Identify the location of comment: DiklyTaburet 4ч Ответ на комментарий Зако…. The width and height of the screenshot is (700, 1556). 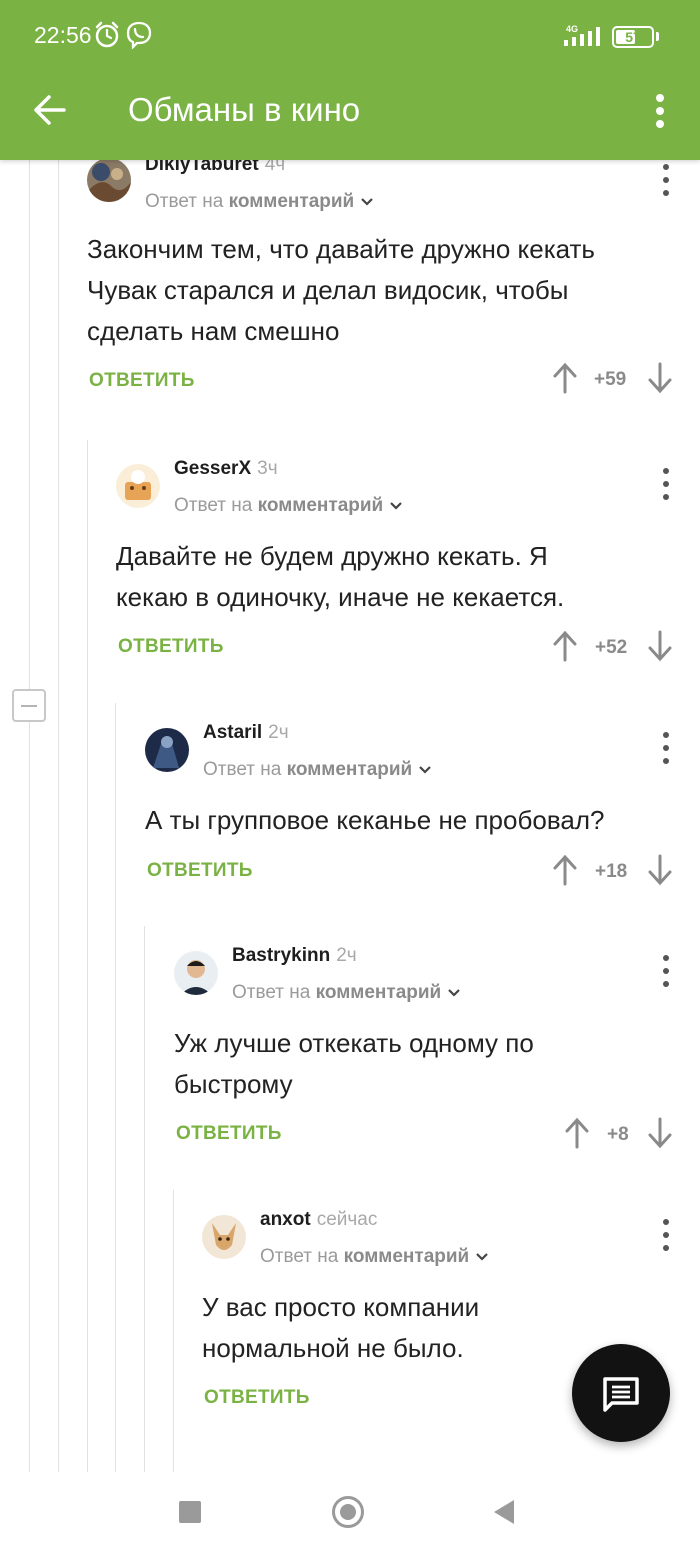
(393, 287).